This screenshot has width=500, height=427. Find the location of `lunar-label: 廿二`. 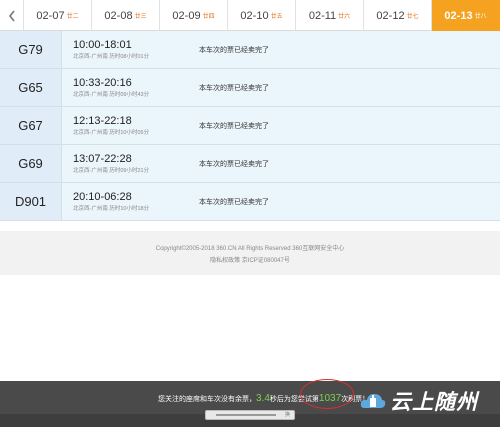

lunar-label: 廿二 is located at coordinates (72, 17).